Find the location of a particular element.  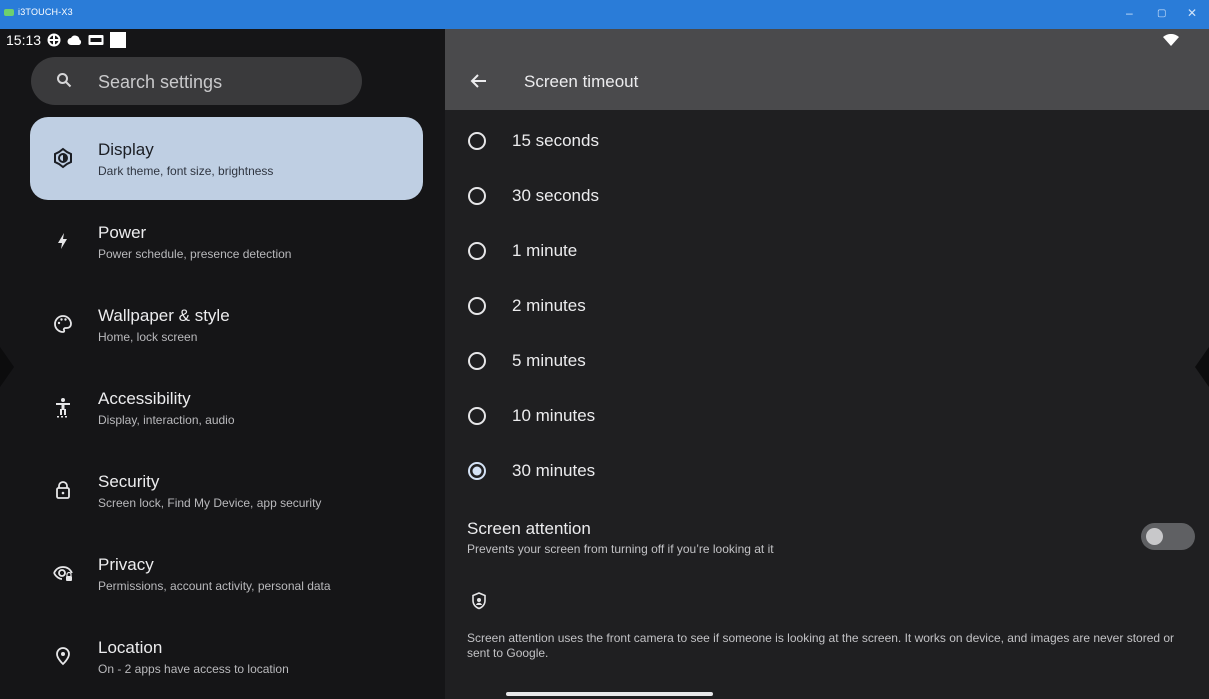

search-bar: Search settings is located at coordinates (196, 81).